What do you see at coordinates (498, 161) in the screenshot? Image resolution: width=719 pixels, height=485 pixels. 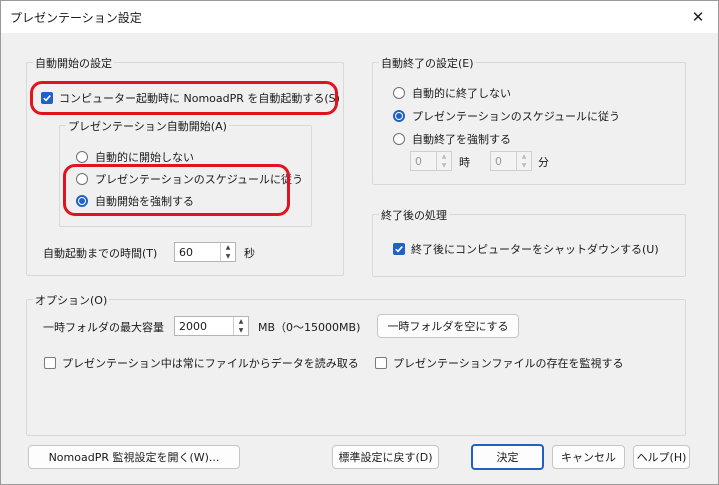 I see `end-minute-value: 0` at bounding box center [498, 161].